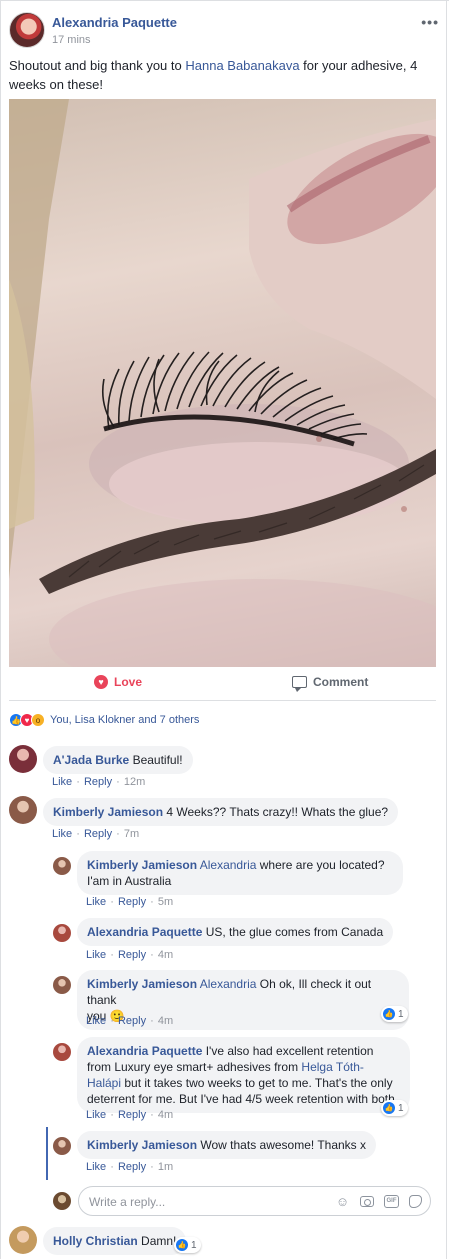  Describe the element at coordinates (165, 902) in the screenshot. I see `reply-time: 5m` at that location.